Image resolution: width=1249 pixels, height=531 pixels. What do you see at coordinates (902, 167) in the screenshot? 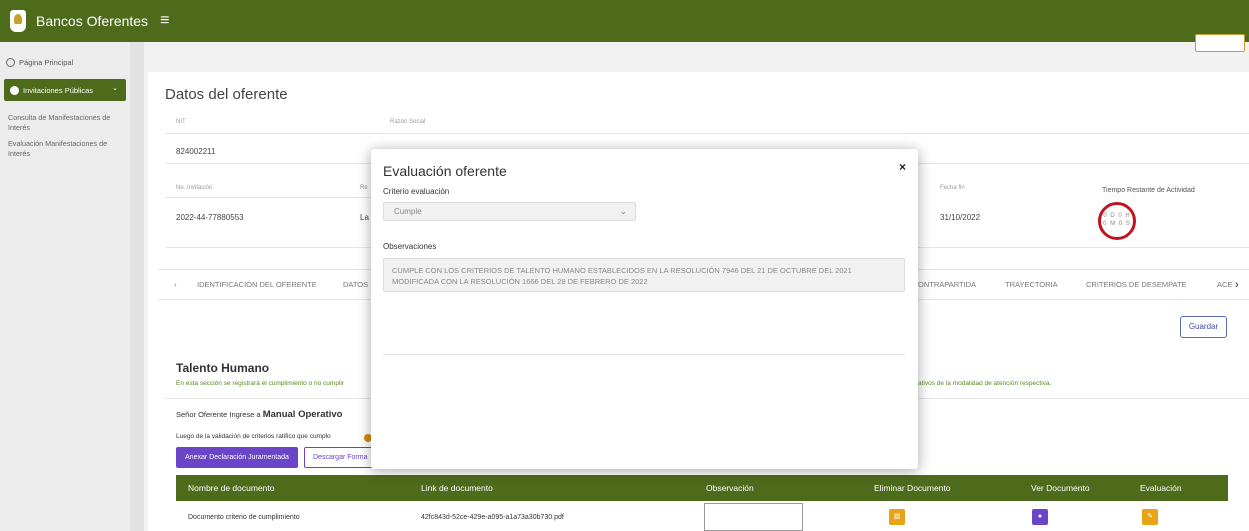
I see `close-icon: ×` at bounding box center [902, 167].